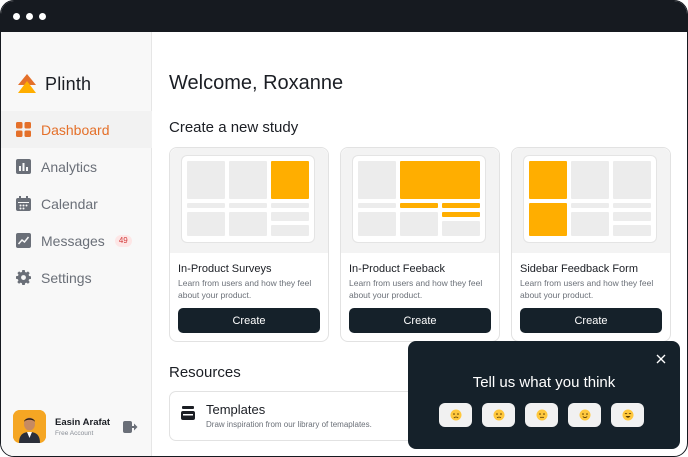 This screenshot has width=688, height=457. What do you see at coordinates (225, 269) in the screenshot?
I see `card-title: In-Product Surveys` at bounding box center [225, 269].